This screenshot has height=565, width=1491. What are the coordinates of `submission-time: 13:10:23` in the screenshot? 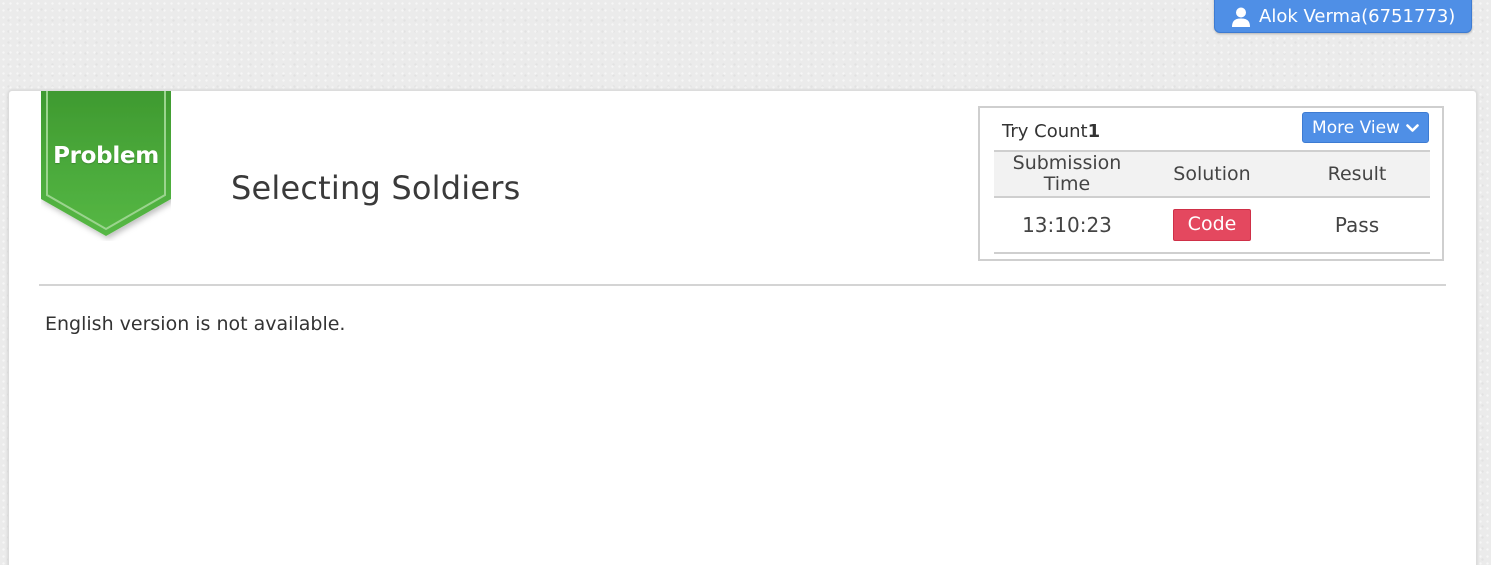 It's located at (1067, 225).